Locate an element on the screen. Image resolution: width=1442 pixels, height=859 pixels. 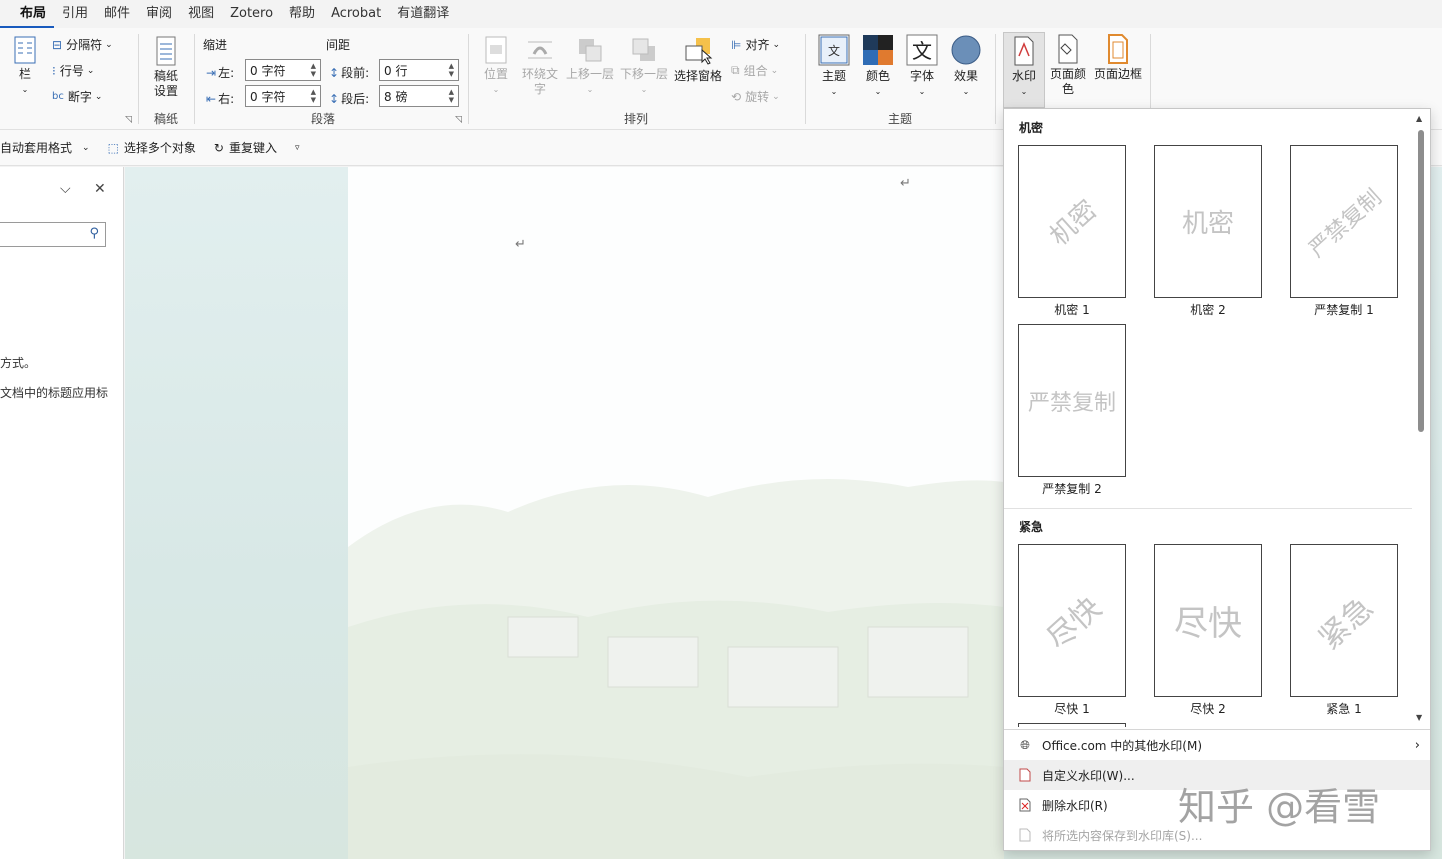
space-before-input: 0 行 ▲ ▼ is located at coordinates (419, 70).